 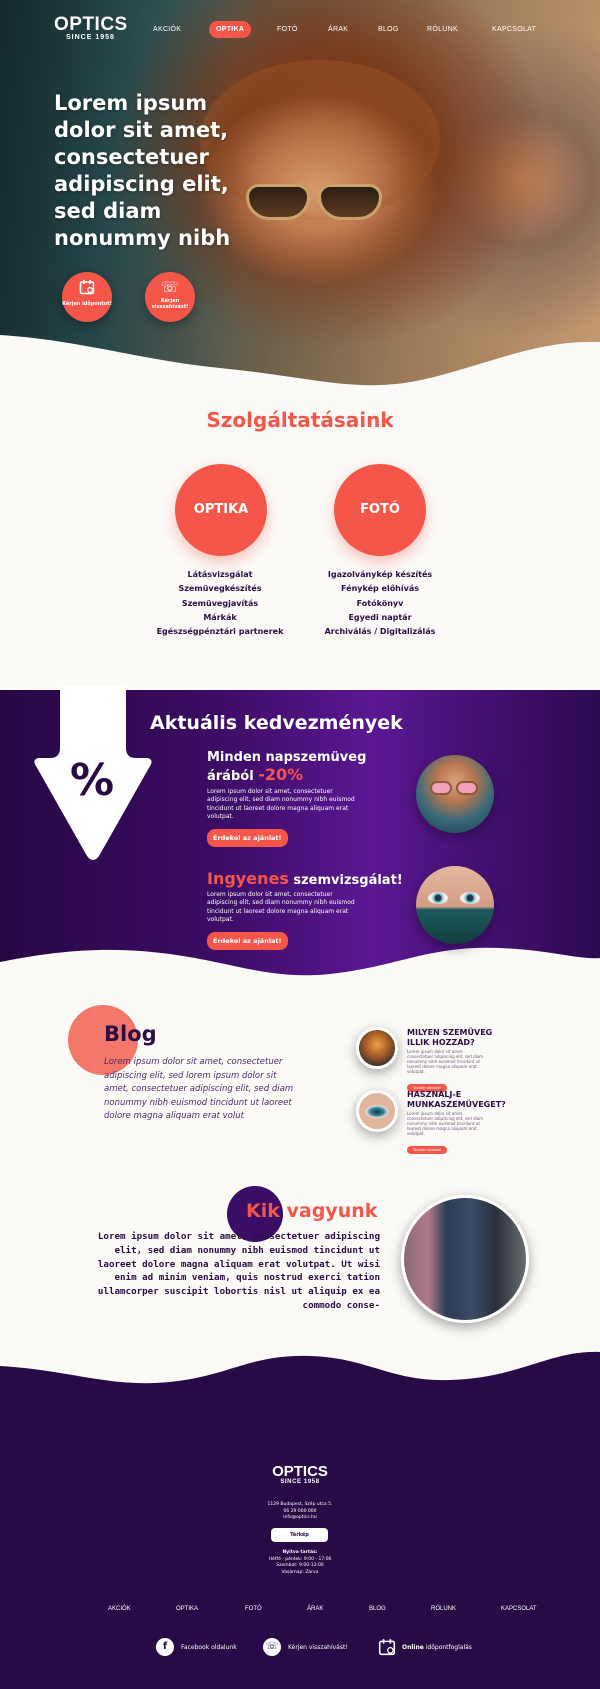 I want to click on offer-1-discount: -20%, so click(x=281, y=774).